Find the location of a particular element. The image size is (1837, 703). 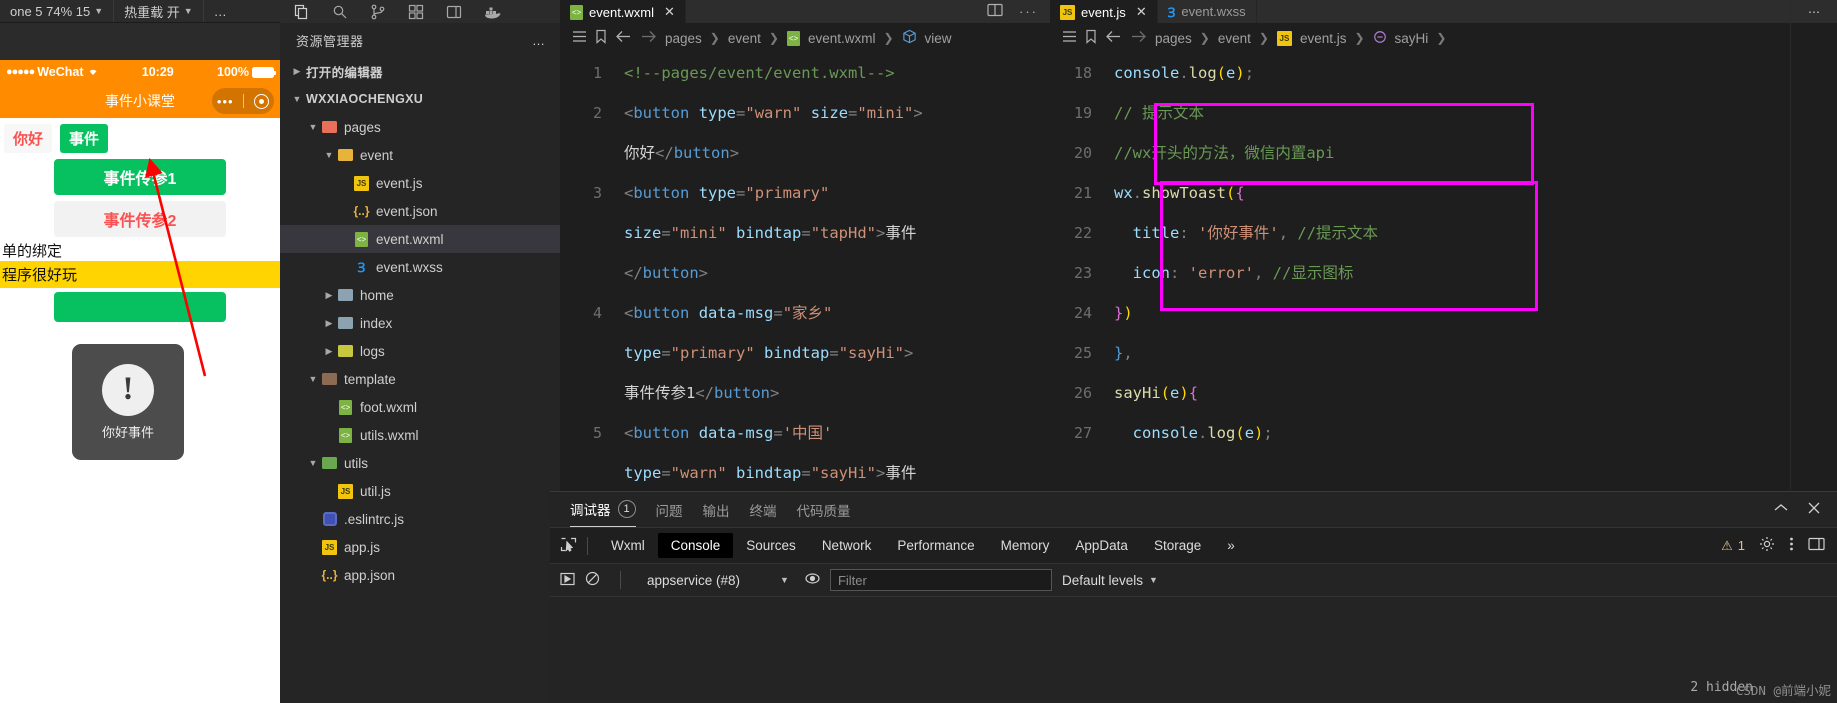

hello-button: 你好 is located at coordinates (28, 138).